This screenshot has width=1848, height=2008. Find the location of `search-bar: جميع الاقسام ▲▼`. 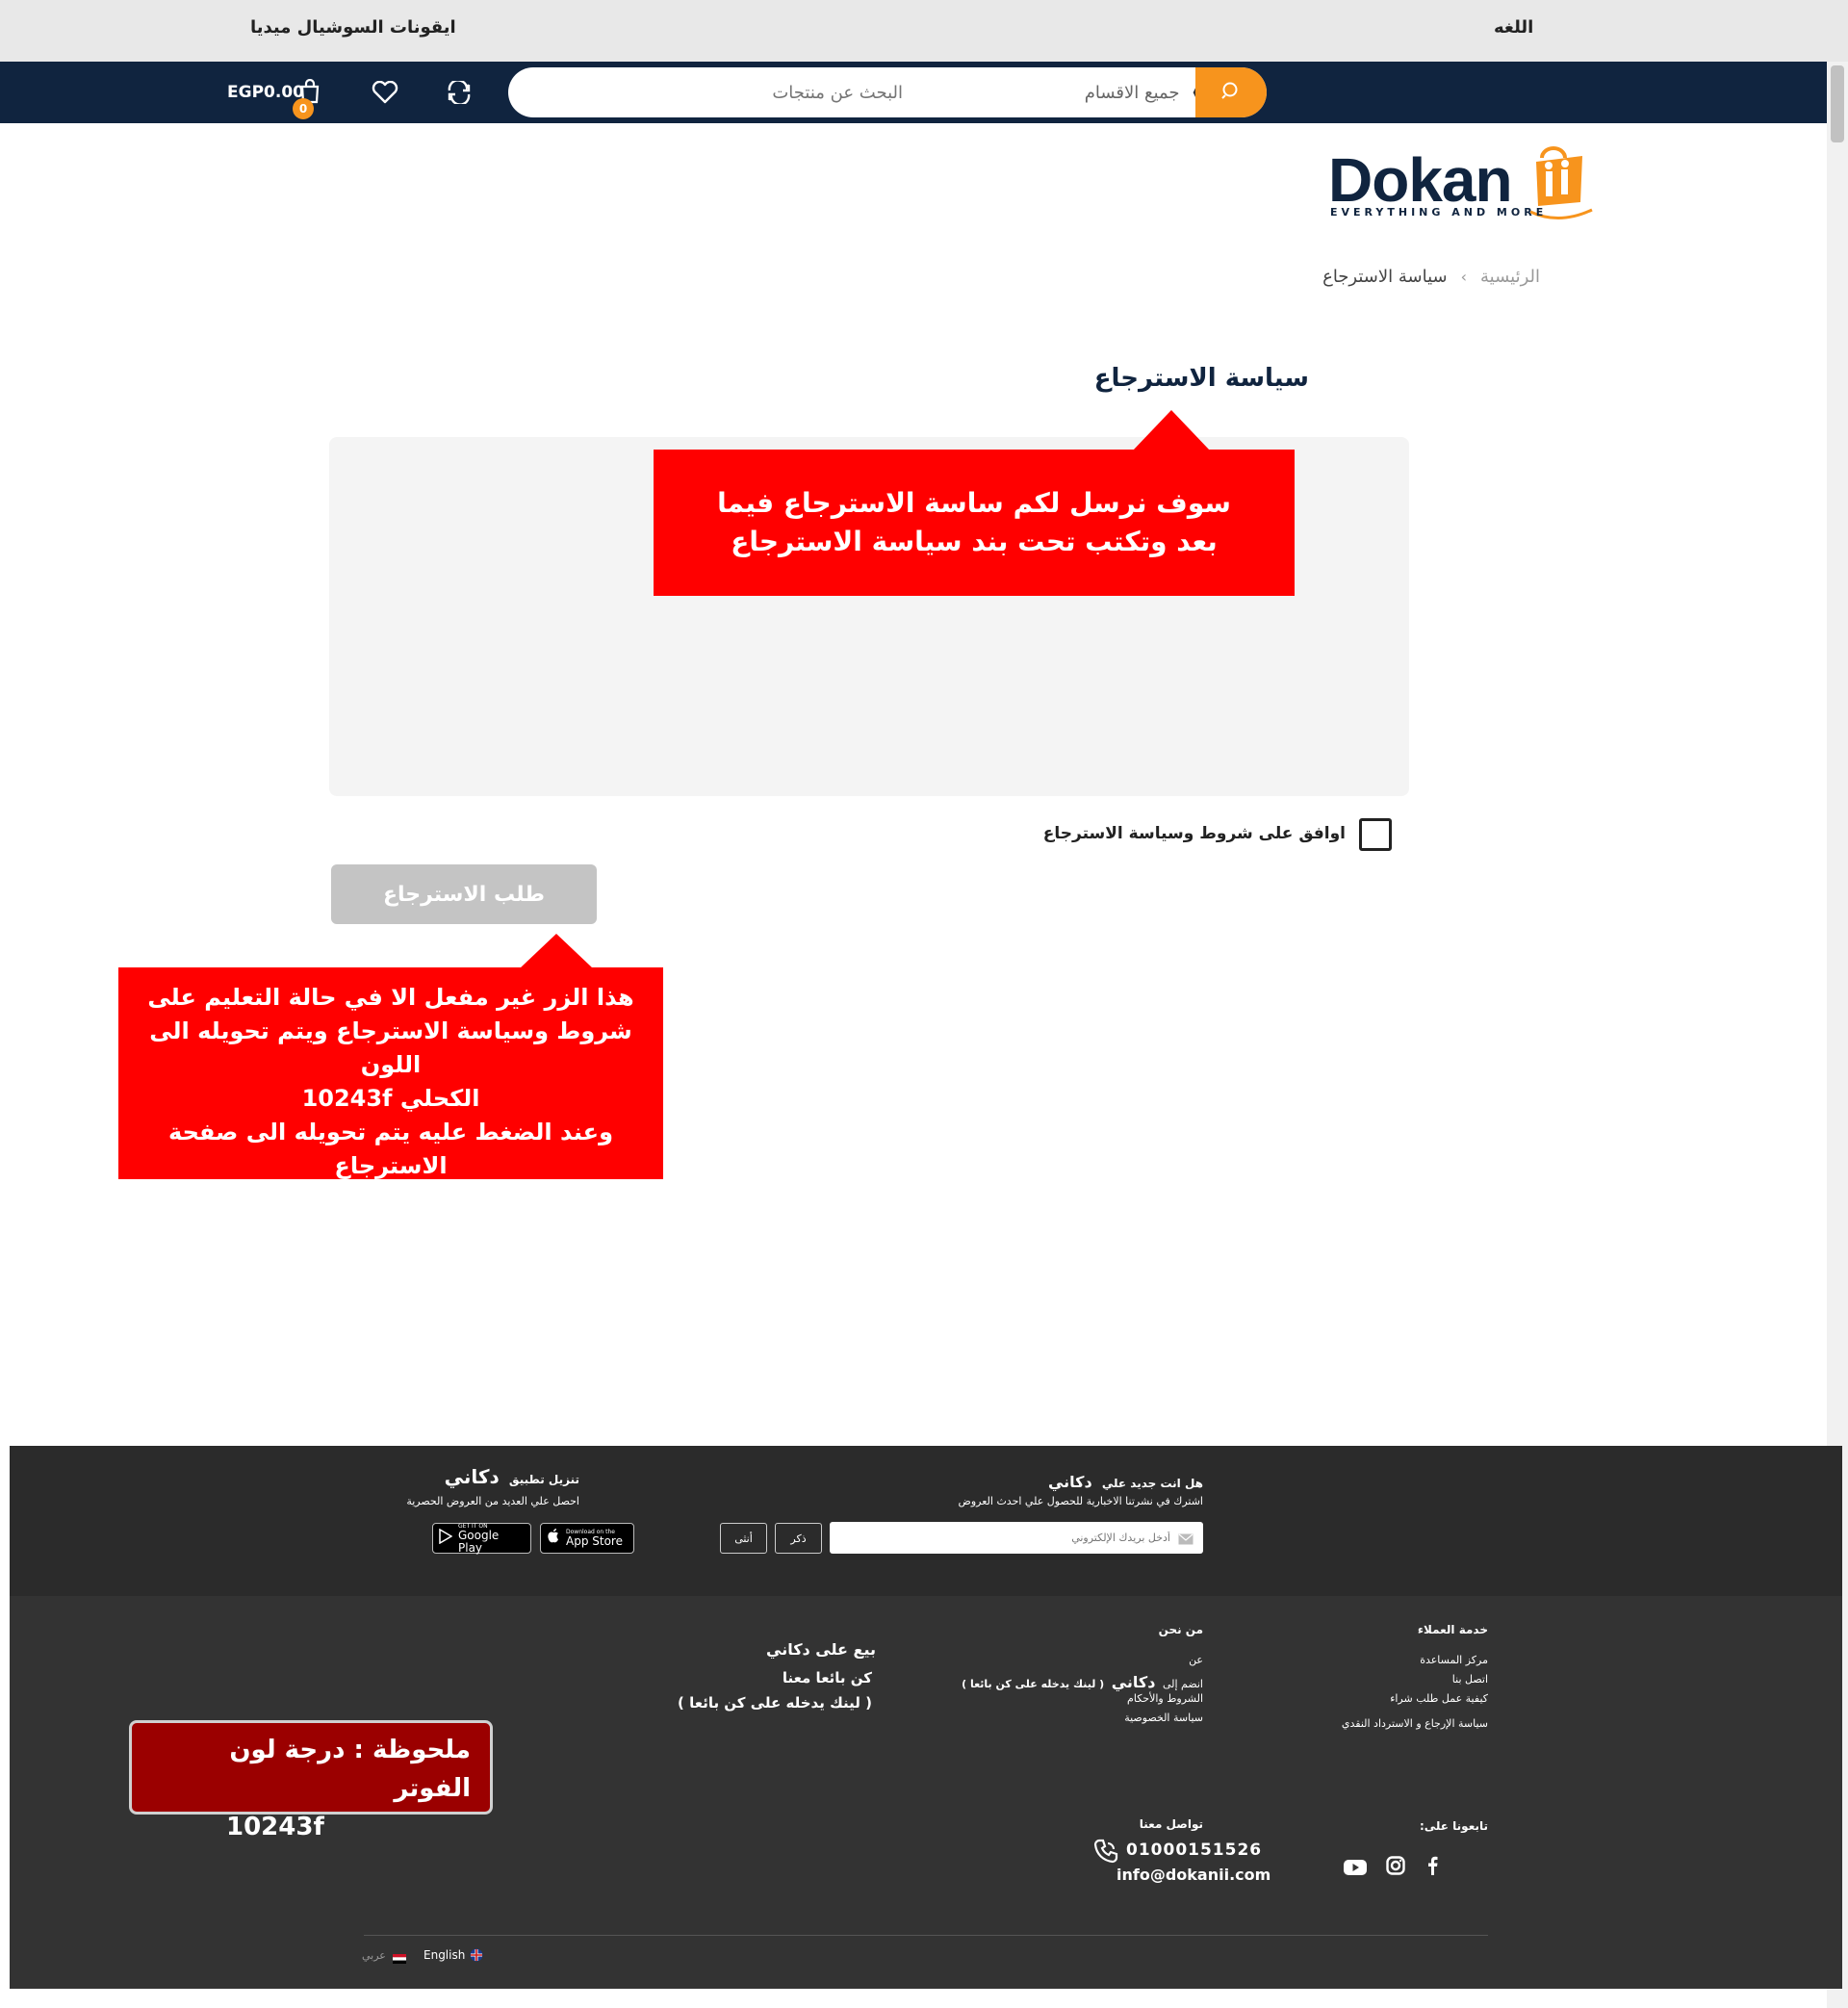

search-bar: جميع الاقسام ▲▼ is located at coordinates (887, 92).